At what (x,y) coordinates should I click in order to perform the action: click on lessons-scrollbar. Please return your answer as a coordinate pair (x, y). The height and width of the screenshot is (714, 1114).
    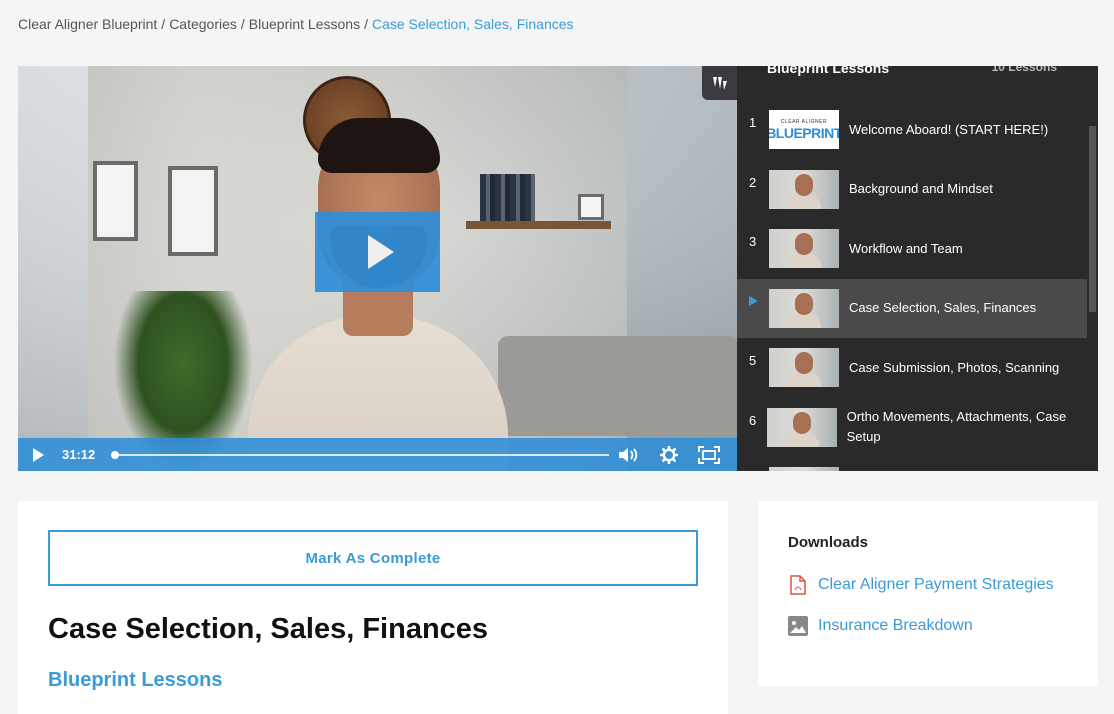
    Looking at the image, I should click on (1092, 285).